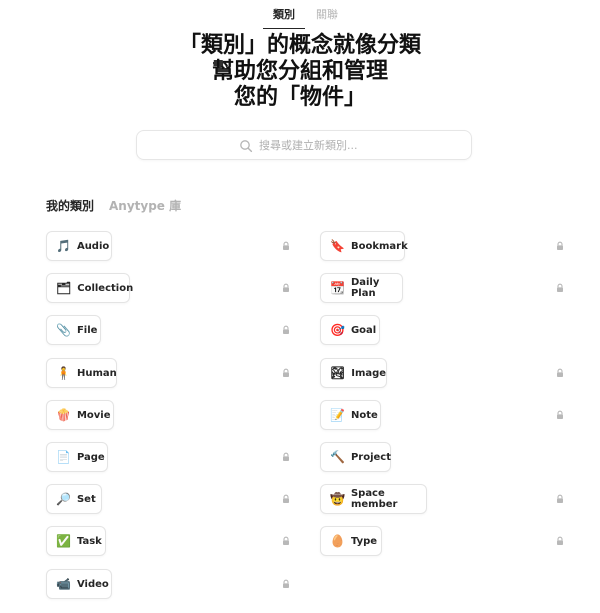 This screenshot has width=600, height=613. What do you see at coordinates (63, 373) in the screenshot?
I see `person-icon: 🧍` at bounding box center [63, 373].